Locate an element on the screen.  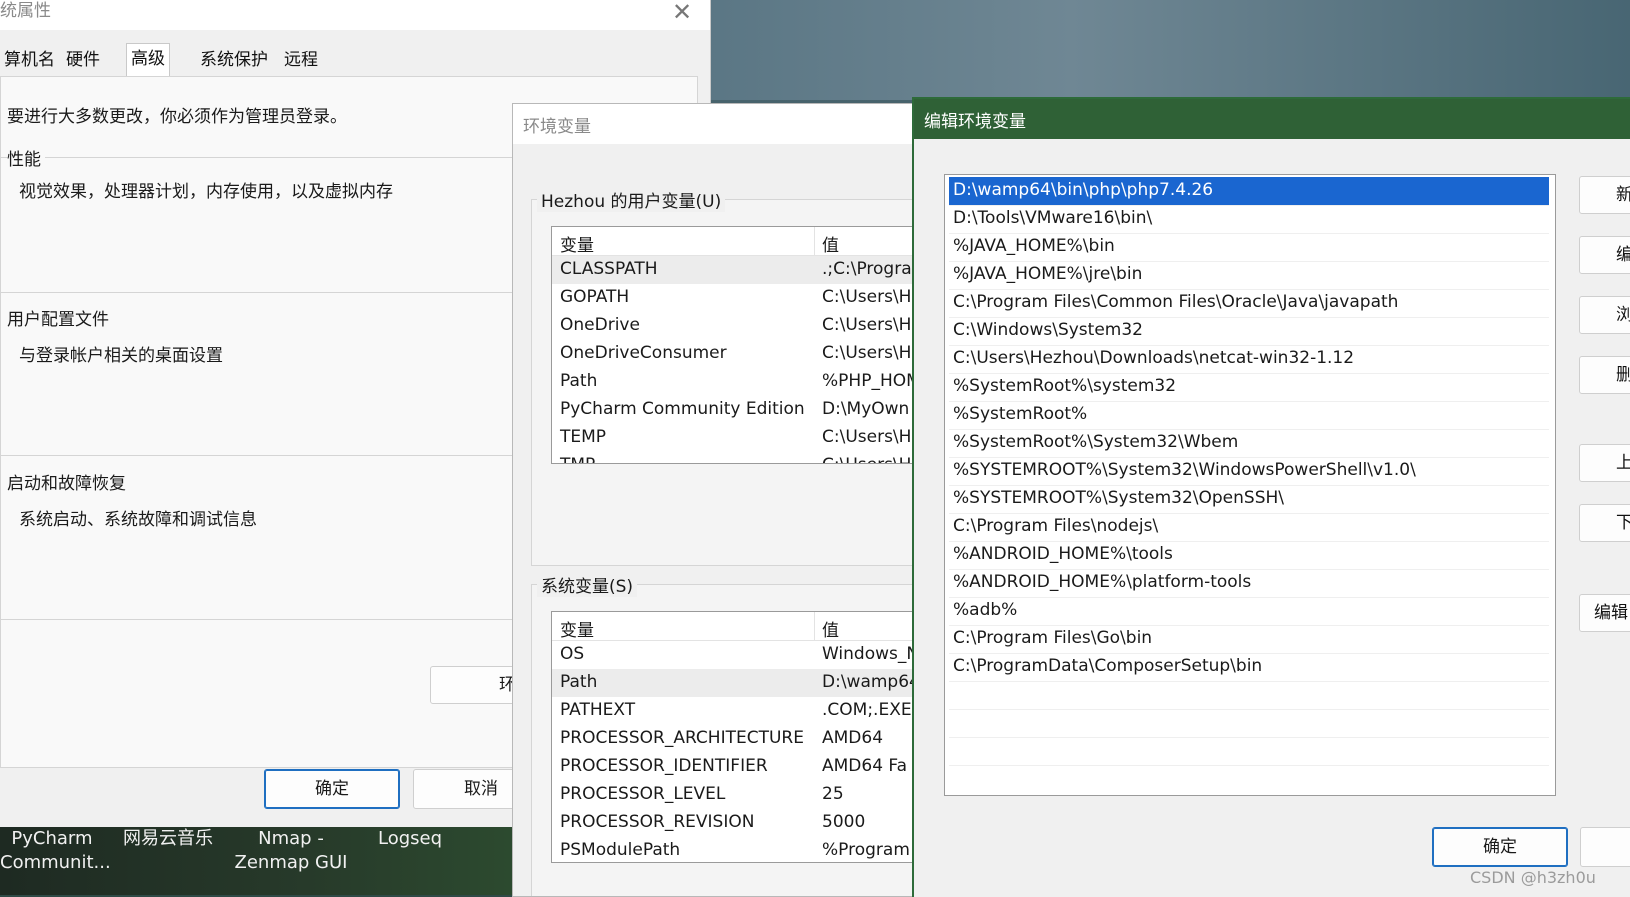
list-item: %SystemRoot%\System32\Wbem is located at coordinates (1249, 443).